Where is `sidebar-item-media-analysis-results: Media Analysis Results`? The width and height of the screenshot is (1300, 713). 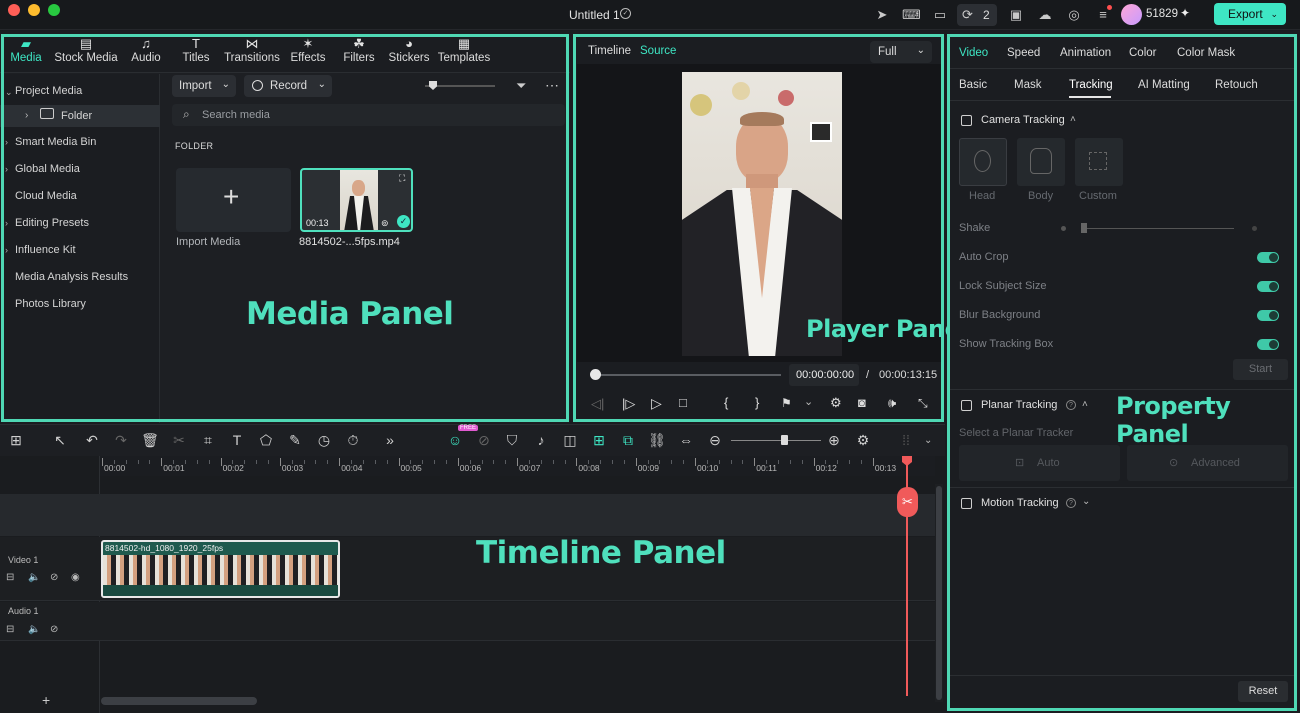
sidebar-item-media-analysis-results: Media Analysis Results is located at coordinates (71, 277).